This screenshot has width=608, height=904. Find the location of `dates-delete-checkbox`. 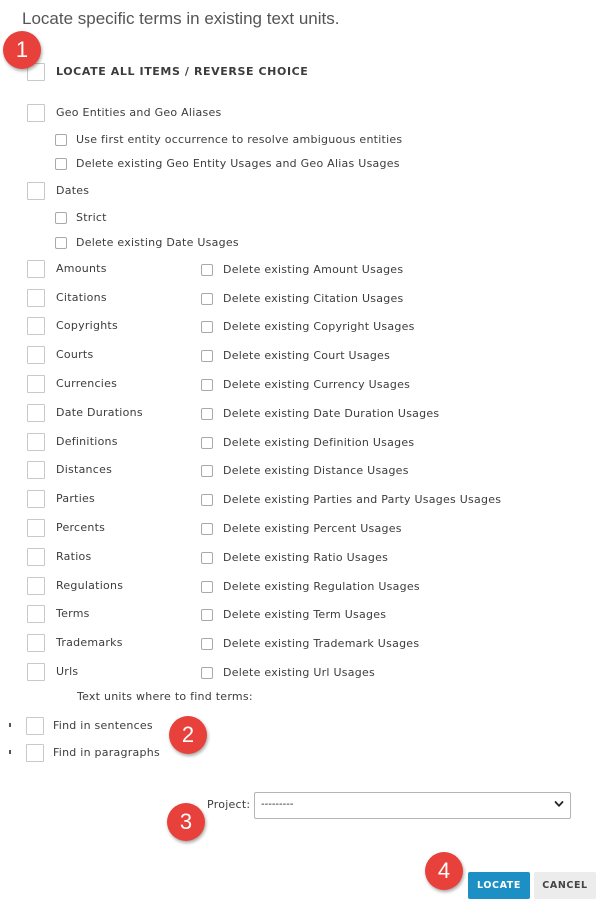

dates-delete-checkbox is located at coordinates (61, 243).